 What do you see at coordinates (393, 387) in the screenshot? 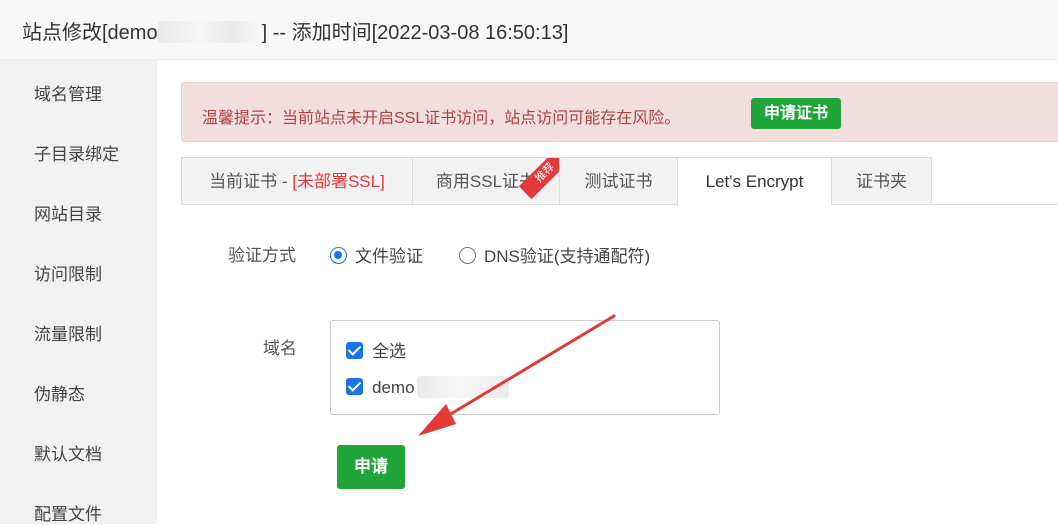
I see `domain-item-label: demo` at bounding box center [393, 387].